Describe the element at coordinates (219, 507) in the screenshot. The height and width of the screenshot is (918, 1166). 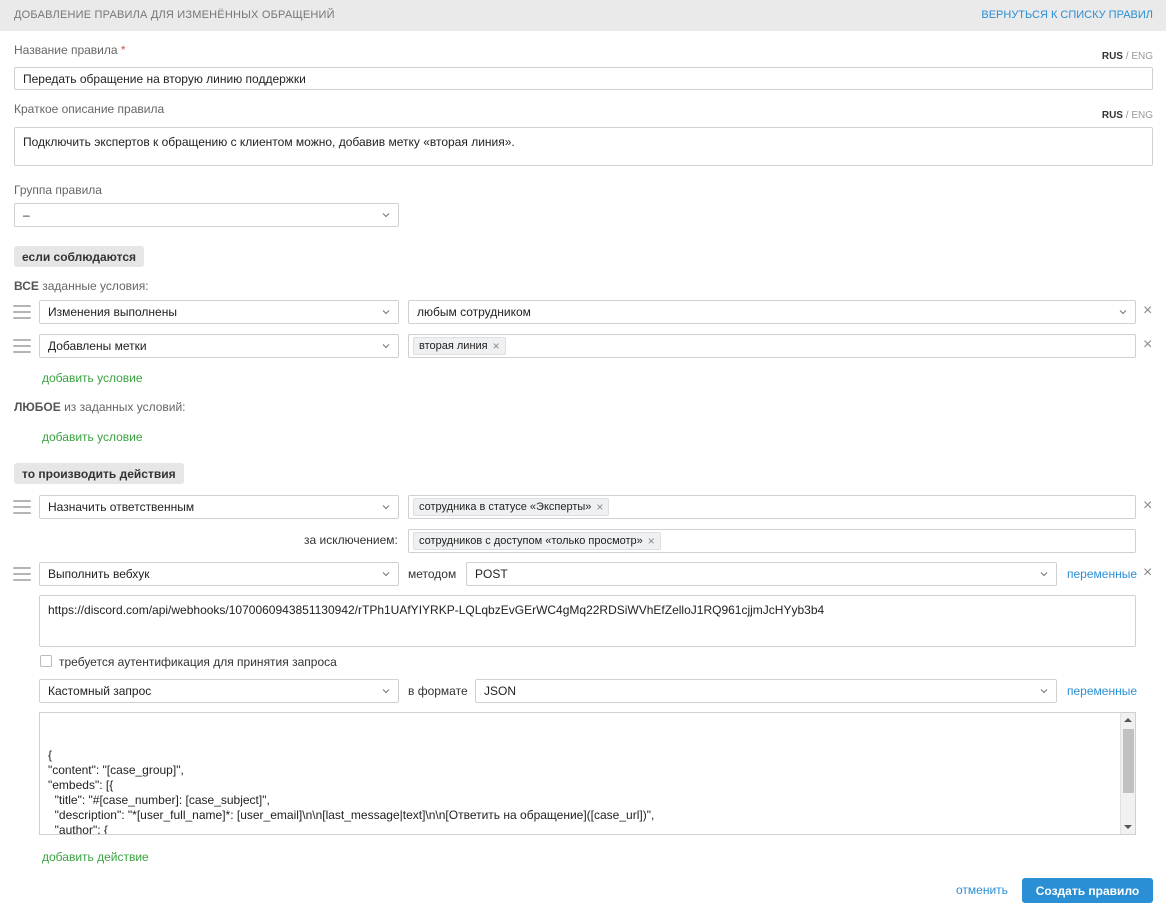
I see `action-type-select: Назначить ответственным` at that location.